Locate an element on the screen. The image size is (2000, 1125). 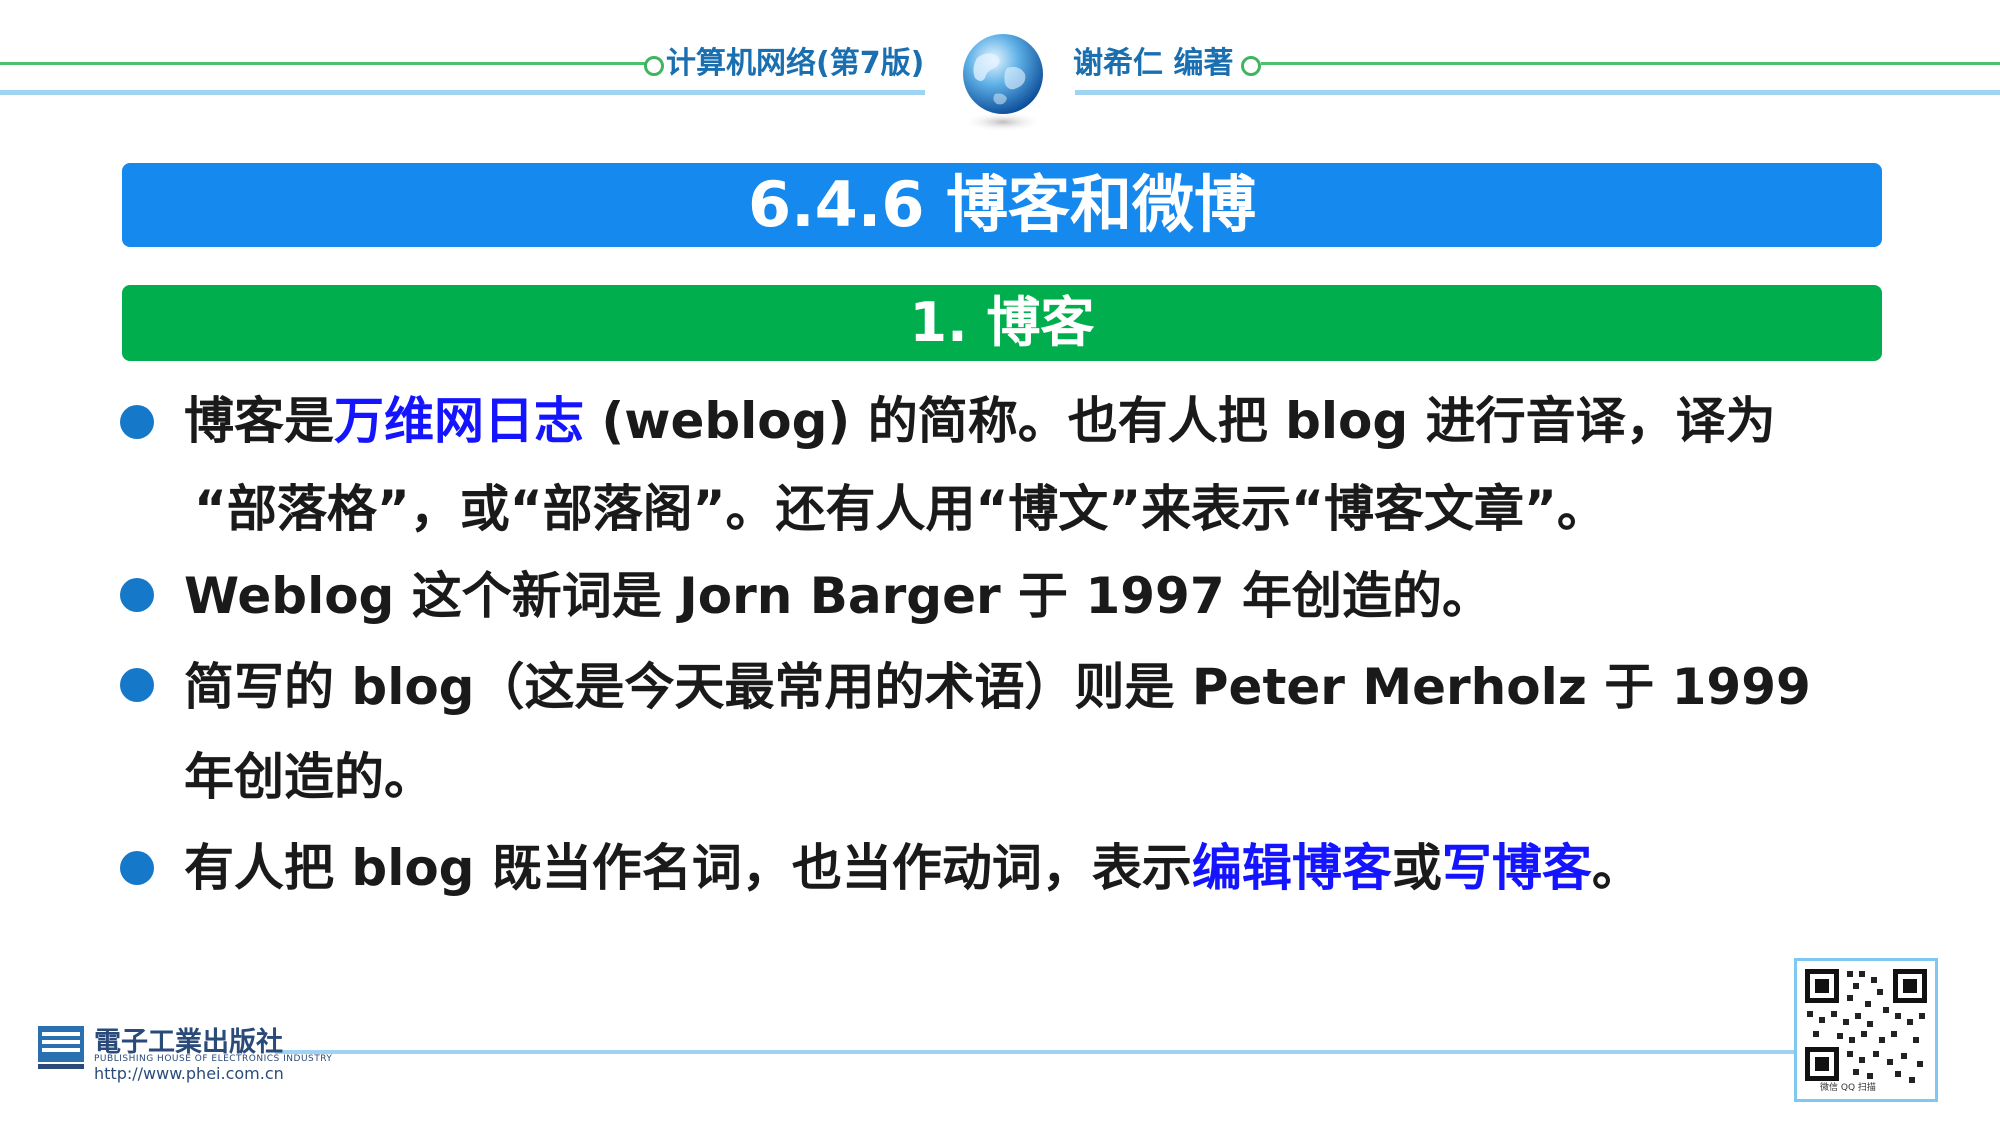
bullet-1-line-2: “部落格”，或“部落阁”。还有人用“博文”来表示“博客文章”。 is located at coordinates (900, 509).